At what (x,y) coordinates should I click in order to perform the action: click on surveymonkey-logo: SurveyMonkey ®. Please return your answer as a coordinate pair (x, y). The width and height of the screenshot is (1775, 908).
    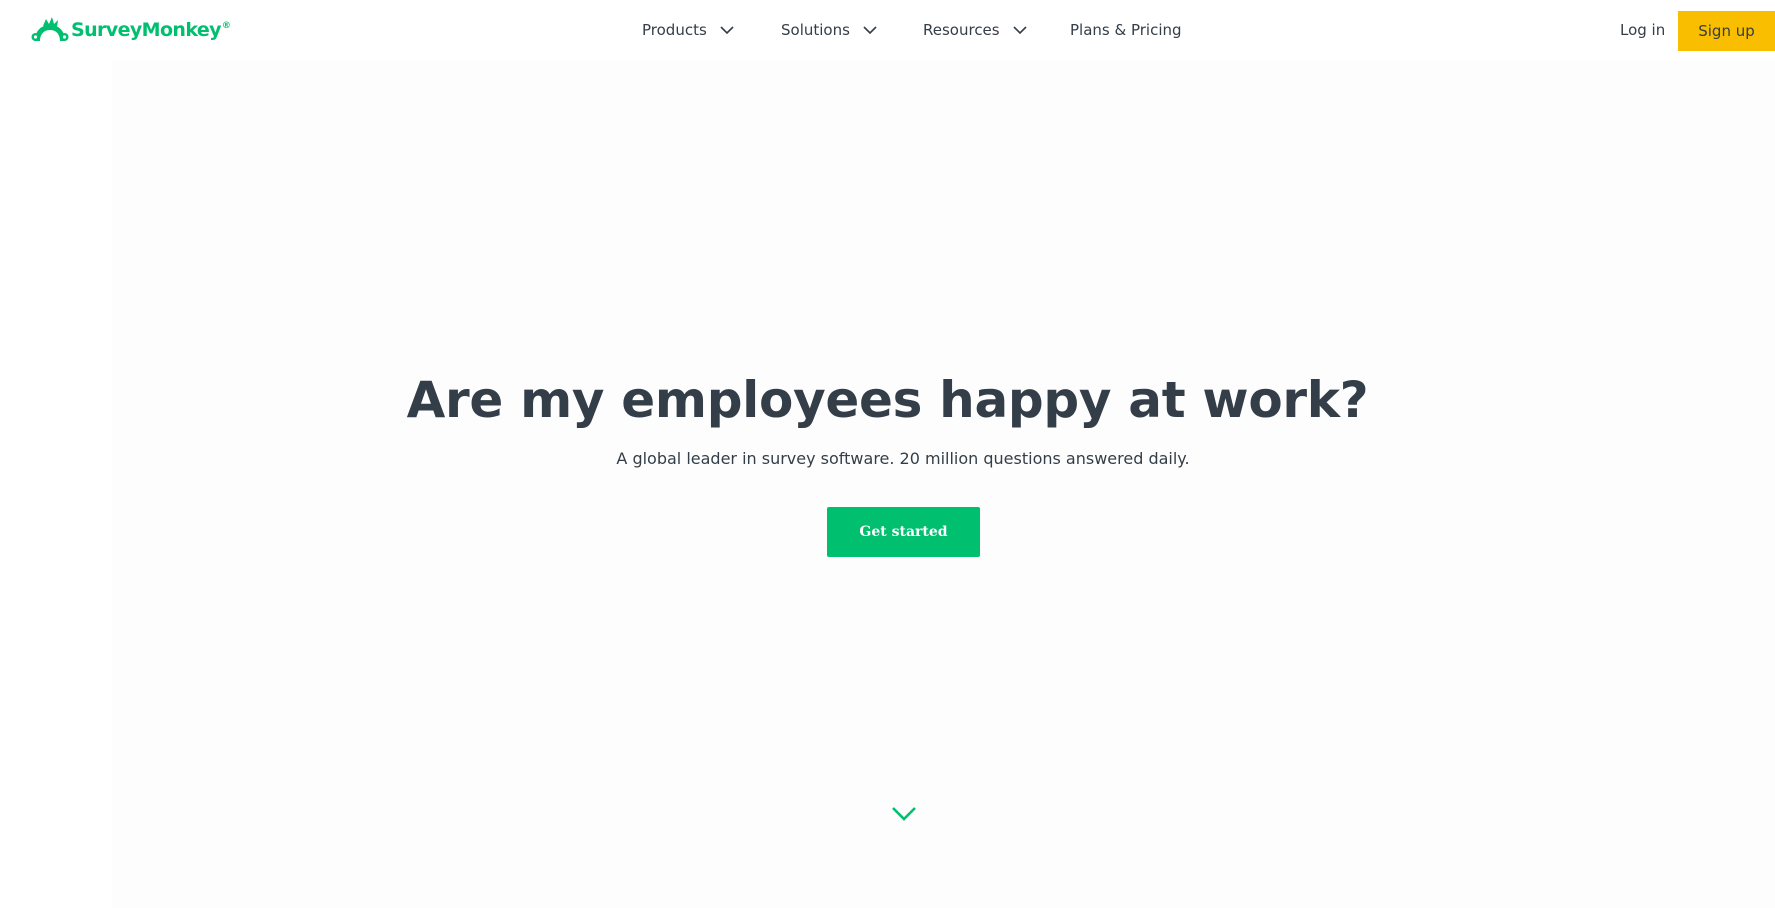
    Looking at the image, I should click on (131, 30).